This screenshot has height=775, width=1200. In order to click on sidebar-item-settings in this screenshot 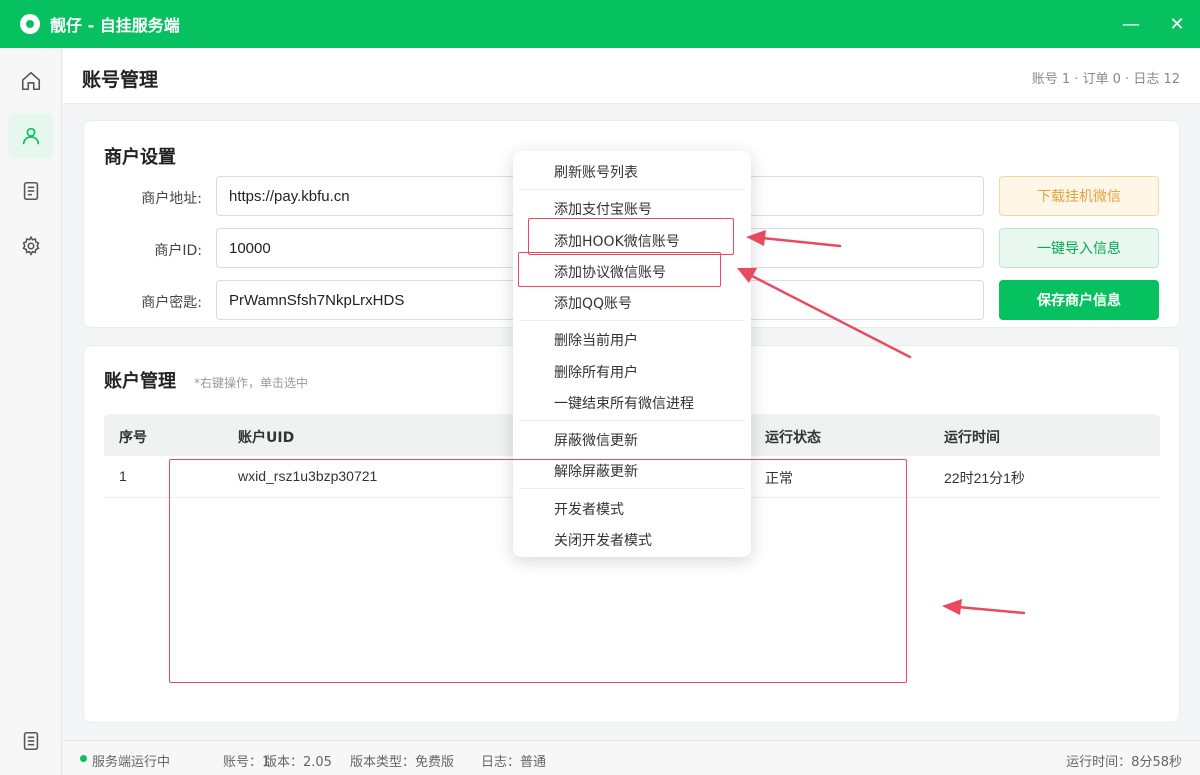, I will do `click(31, 246)`.